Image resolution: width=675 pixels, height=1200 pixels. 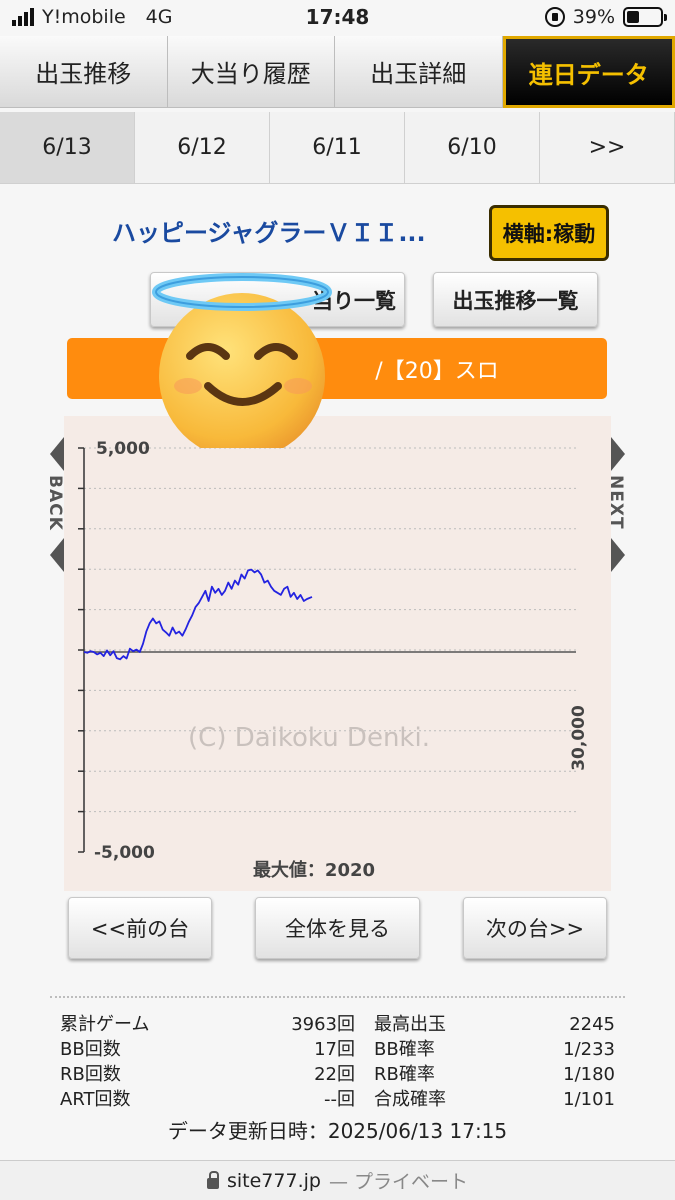 What do you see at coordinates (334, 1074) in the screenshot?
I see `stat-value: 22回` at bounding box center [334, 1074].